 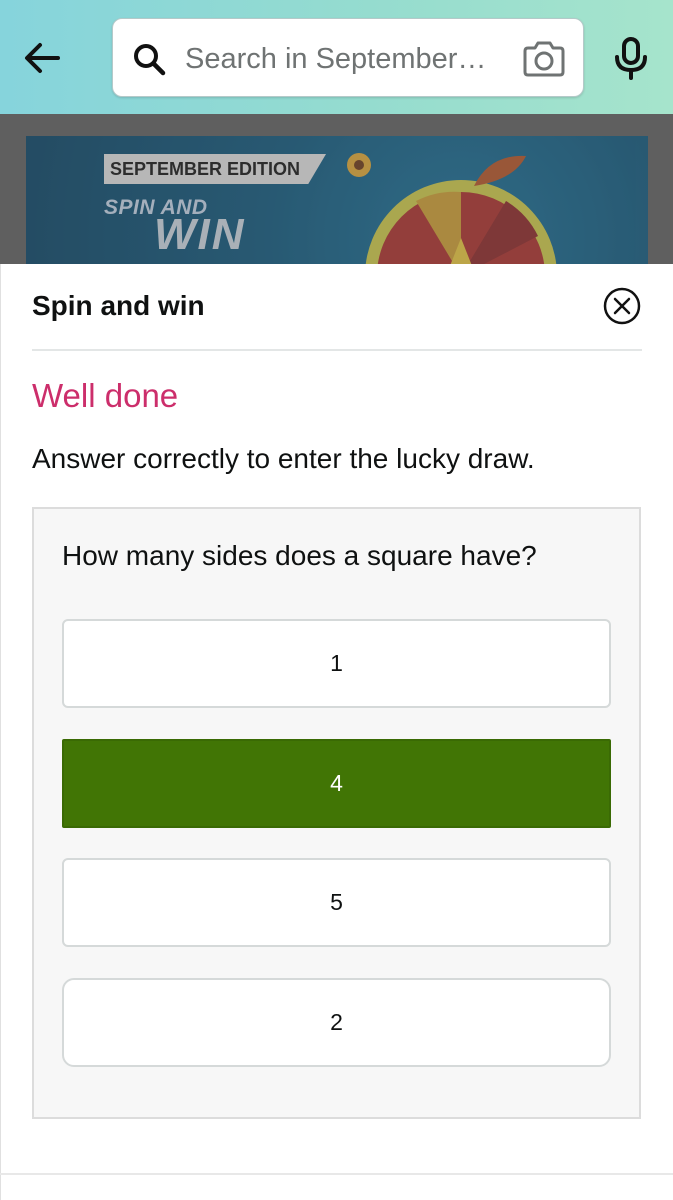 What do you see at coordinates (105, 395) in the screenshot?
I see `result-status: Well done` at bounding box center [105, 395].